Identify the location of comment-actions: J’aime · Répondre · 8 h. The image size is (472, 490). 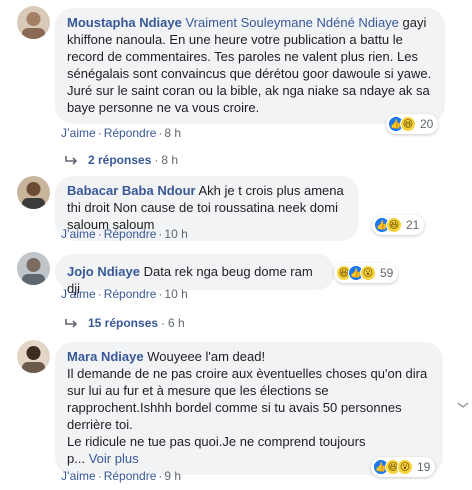
(121, 133).